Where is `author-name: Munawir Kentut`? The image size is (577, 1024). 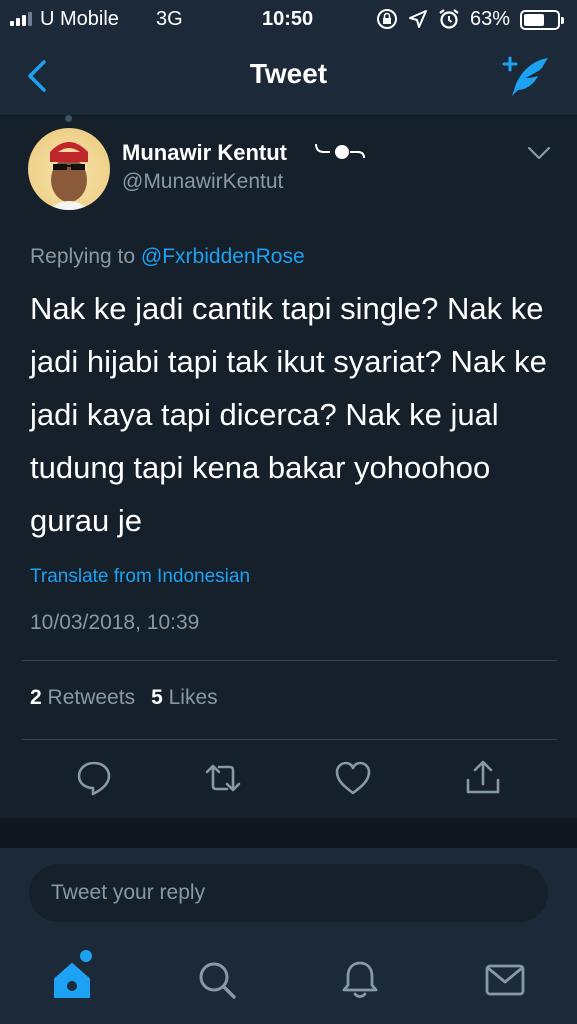 author-name: Munawir Kentut is located at coordinates (204, 153).